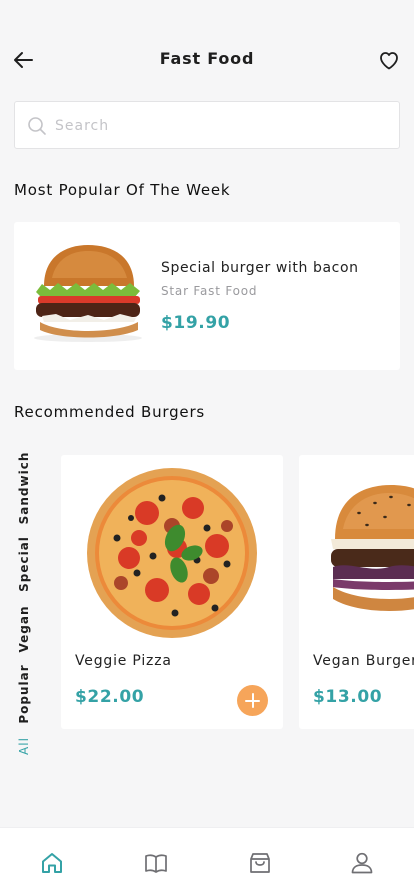 Image resolution: width=414 pixels, height=896 pixels. Describe the element at coordinates (37, 126) in the screenshot. I see `search-icon` at that location.